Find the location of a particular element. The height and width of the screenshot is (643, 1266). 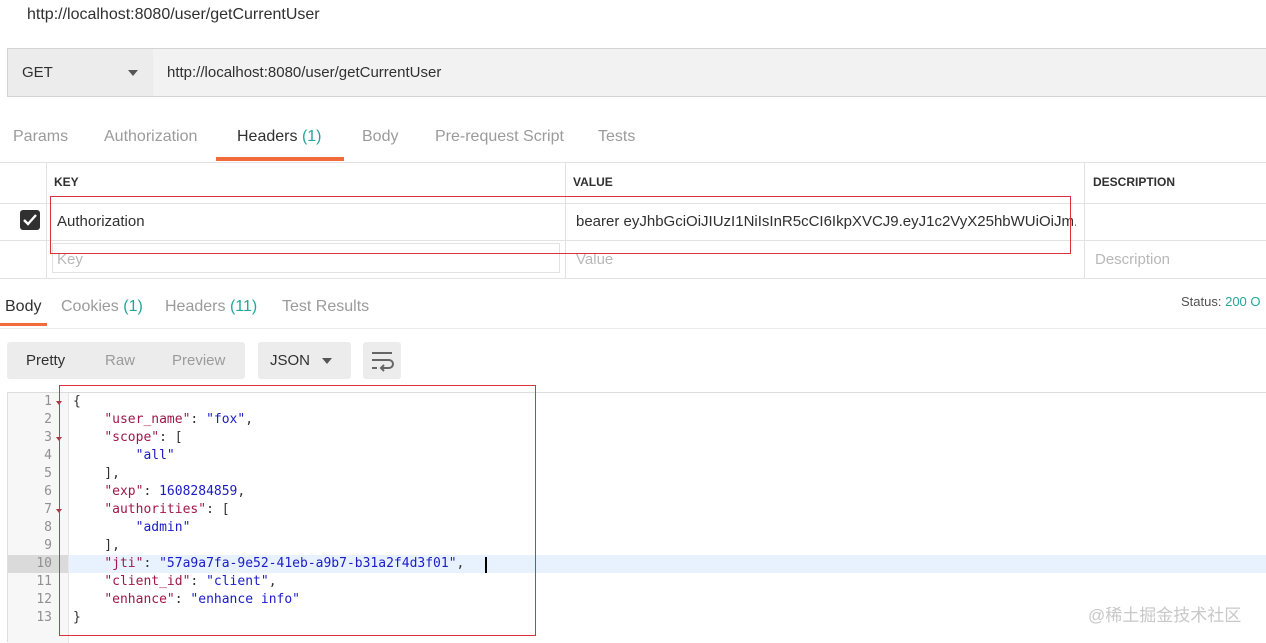

highlight-box-body is located at coordinates (297, 510).